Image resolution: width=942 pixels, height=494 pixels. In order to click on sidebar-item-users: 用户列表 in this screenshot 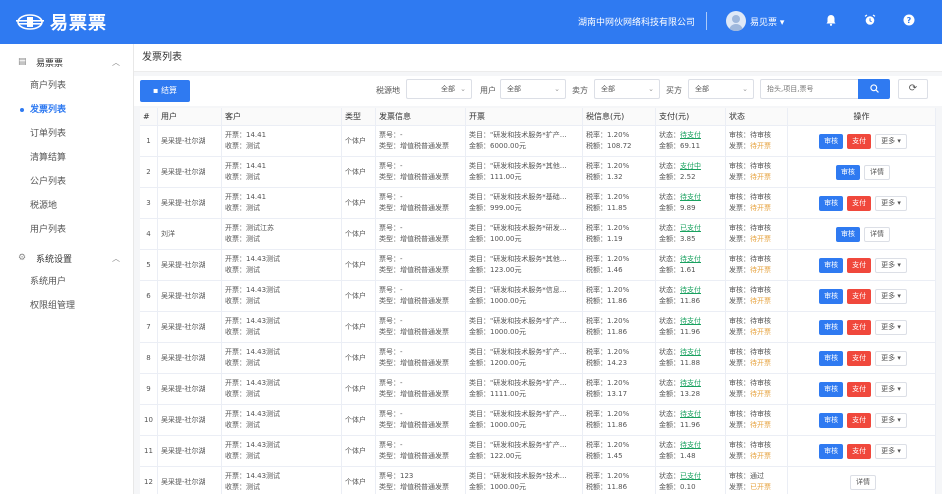, I will do `click(66, 230)`.